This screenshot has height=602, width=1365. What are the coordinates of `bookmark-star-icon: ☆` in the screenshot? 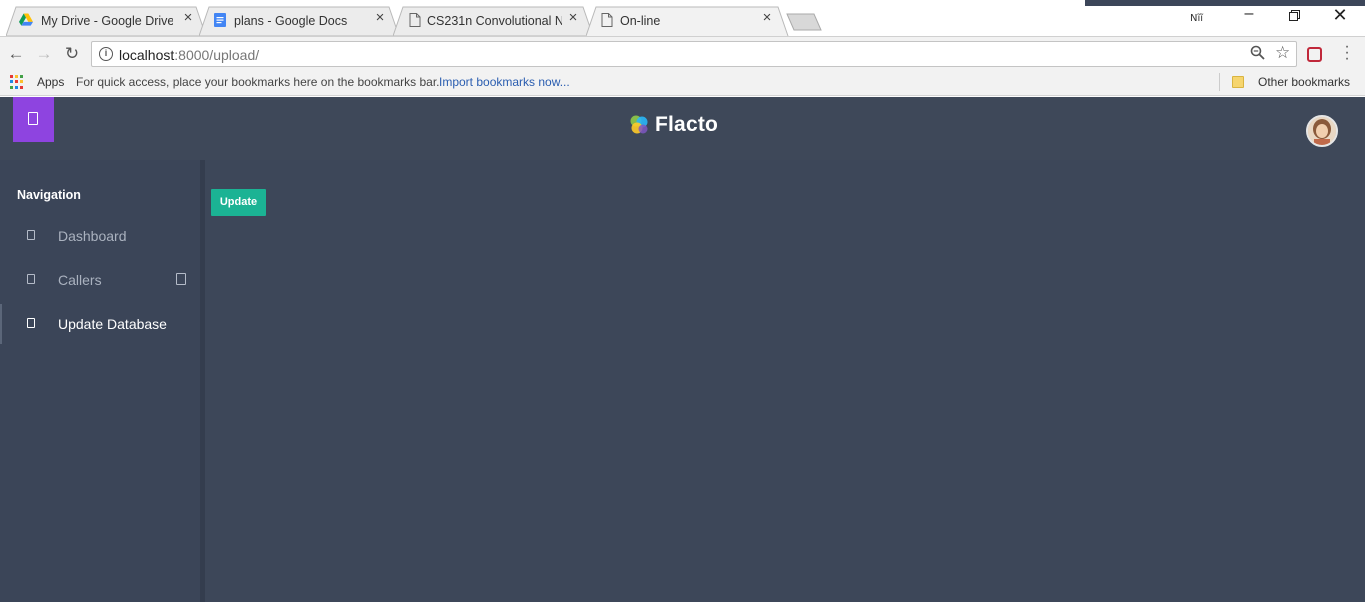 It's located at (1282, 53).